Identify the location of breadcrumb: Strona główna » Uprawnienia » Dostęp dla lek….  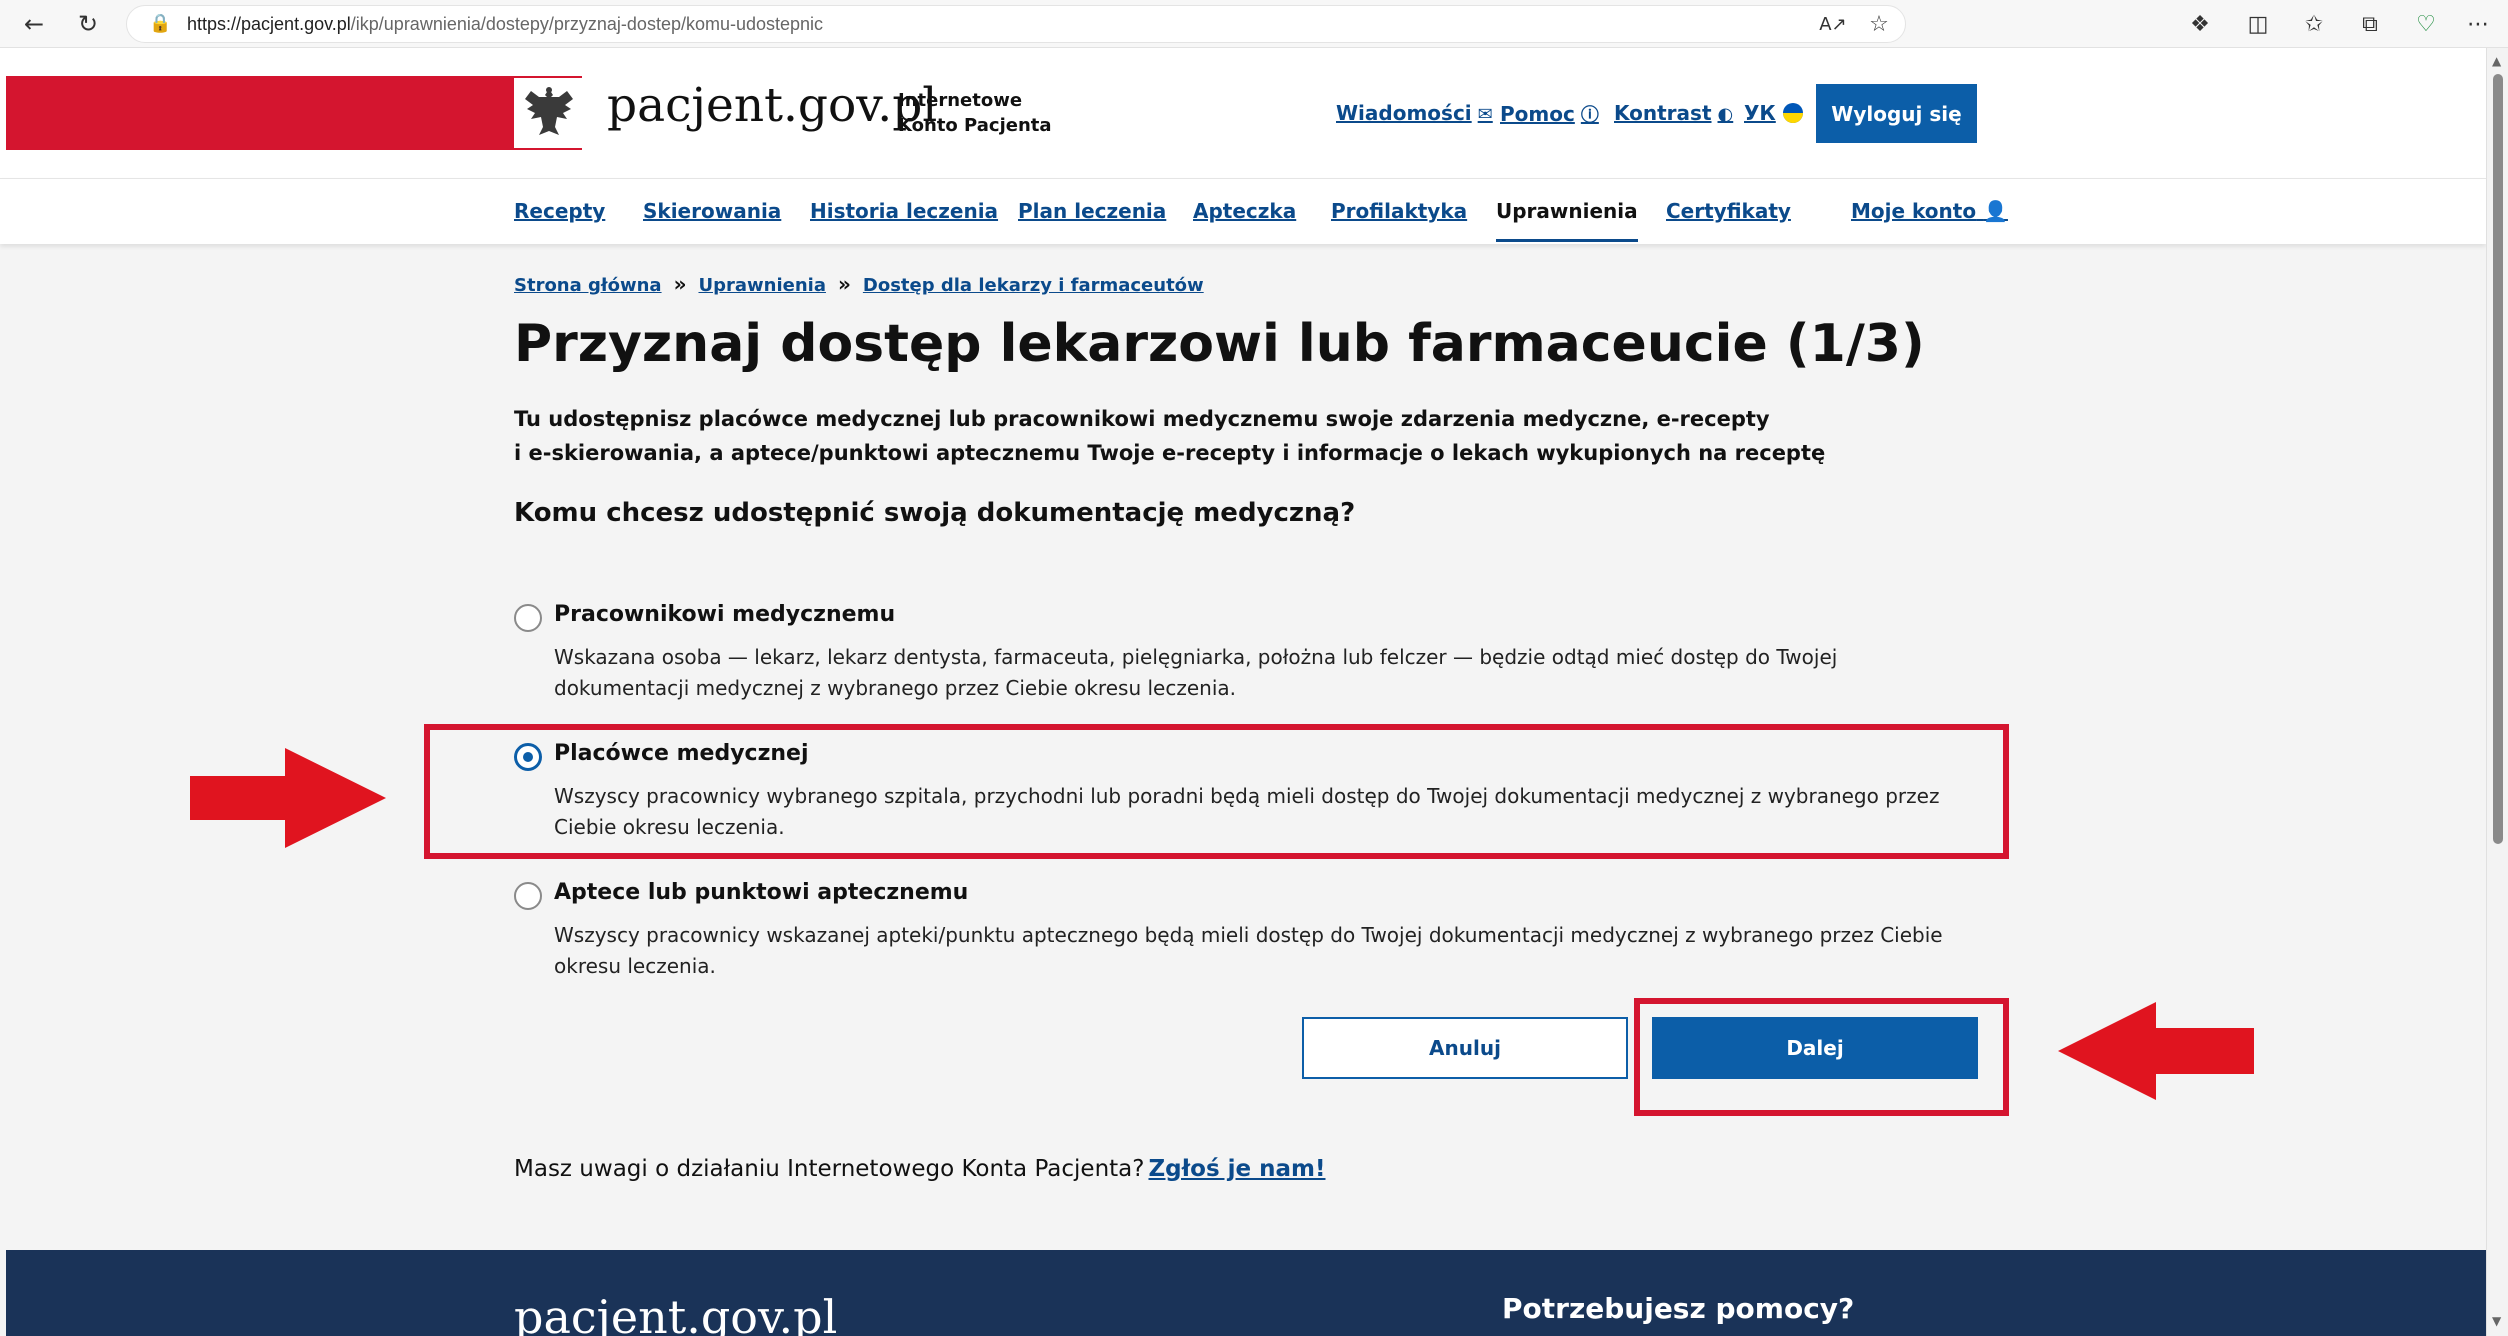
(859, 284).